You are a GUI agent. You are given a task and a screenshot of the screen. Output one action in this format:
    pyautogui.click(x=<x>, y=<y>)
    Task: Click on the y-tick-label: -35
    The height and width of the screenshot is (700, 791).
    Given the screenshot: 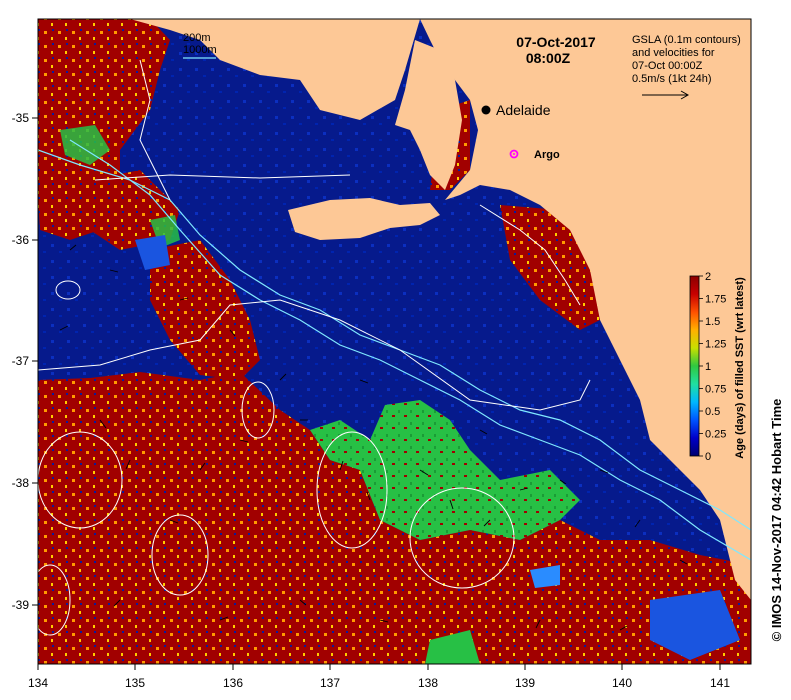 What is the action you would take?
    pyautogui.click(x=21, y=118)
    